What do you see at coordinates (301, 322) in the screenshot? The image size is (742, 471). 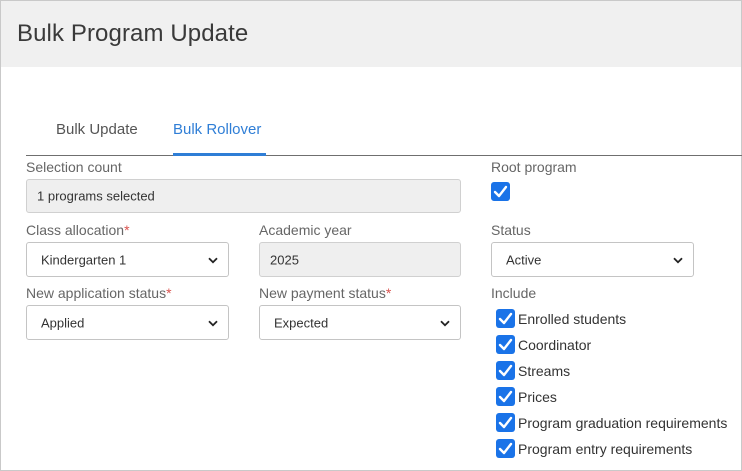 I see `new-payment-status-value: Expected` at bounding box center [301, 322].